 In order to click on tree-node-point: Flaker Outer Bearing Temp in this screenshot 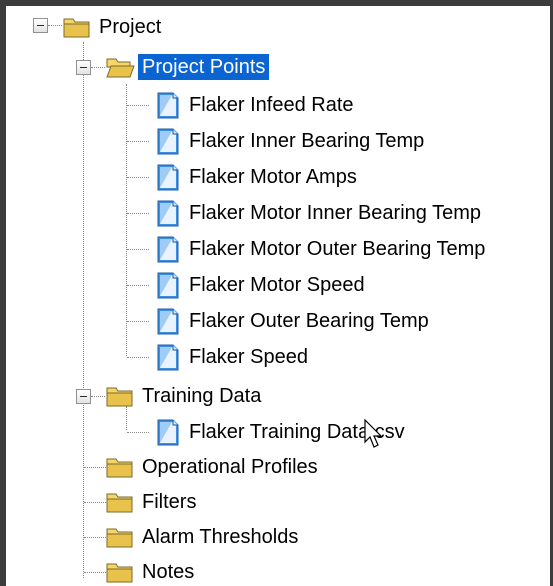, I will do `click(292, 321)`.